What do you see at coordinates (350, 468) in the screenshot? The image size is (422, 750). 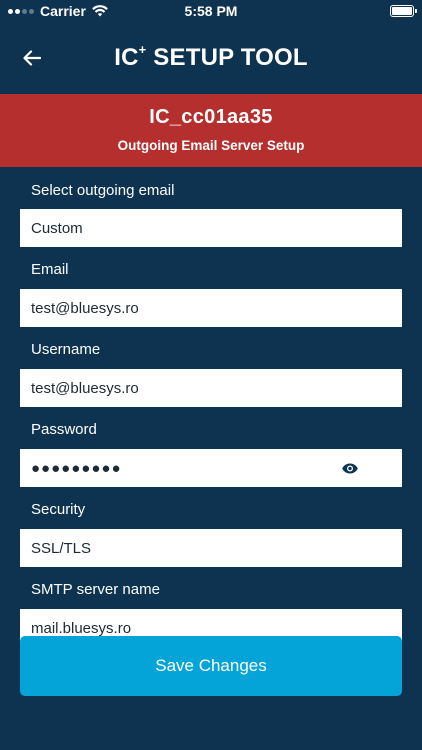 I see `eye-icon` at bounding box center [350, 468].